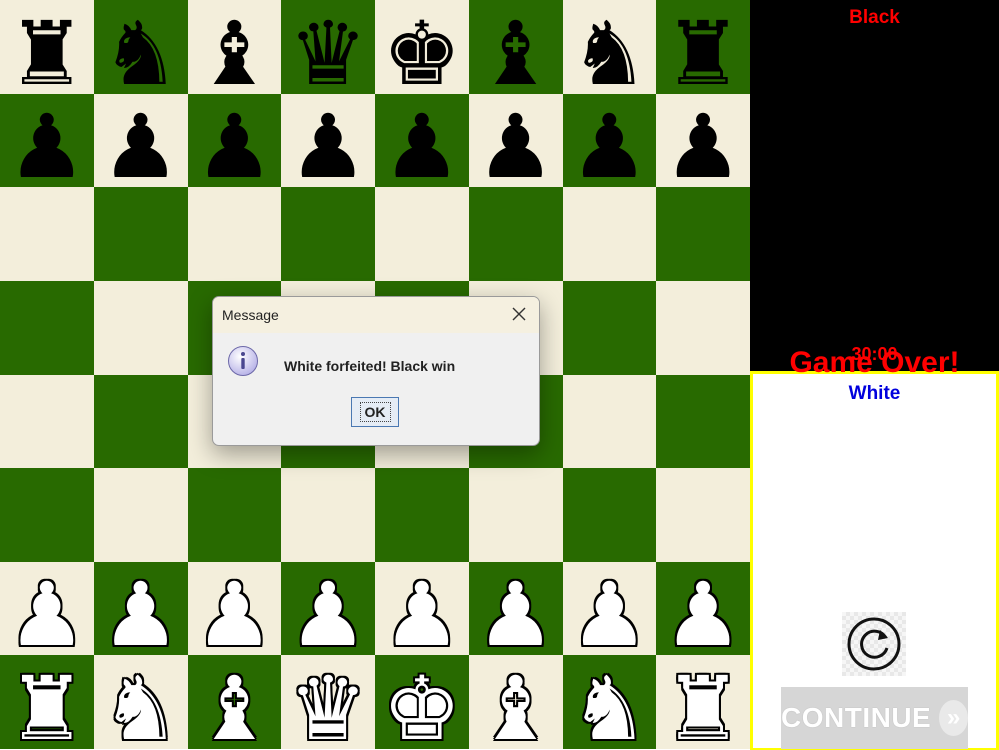  Describe the element at coordinates (874, 17) in the screenshot. I see `black-player-label: Black` at that location.